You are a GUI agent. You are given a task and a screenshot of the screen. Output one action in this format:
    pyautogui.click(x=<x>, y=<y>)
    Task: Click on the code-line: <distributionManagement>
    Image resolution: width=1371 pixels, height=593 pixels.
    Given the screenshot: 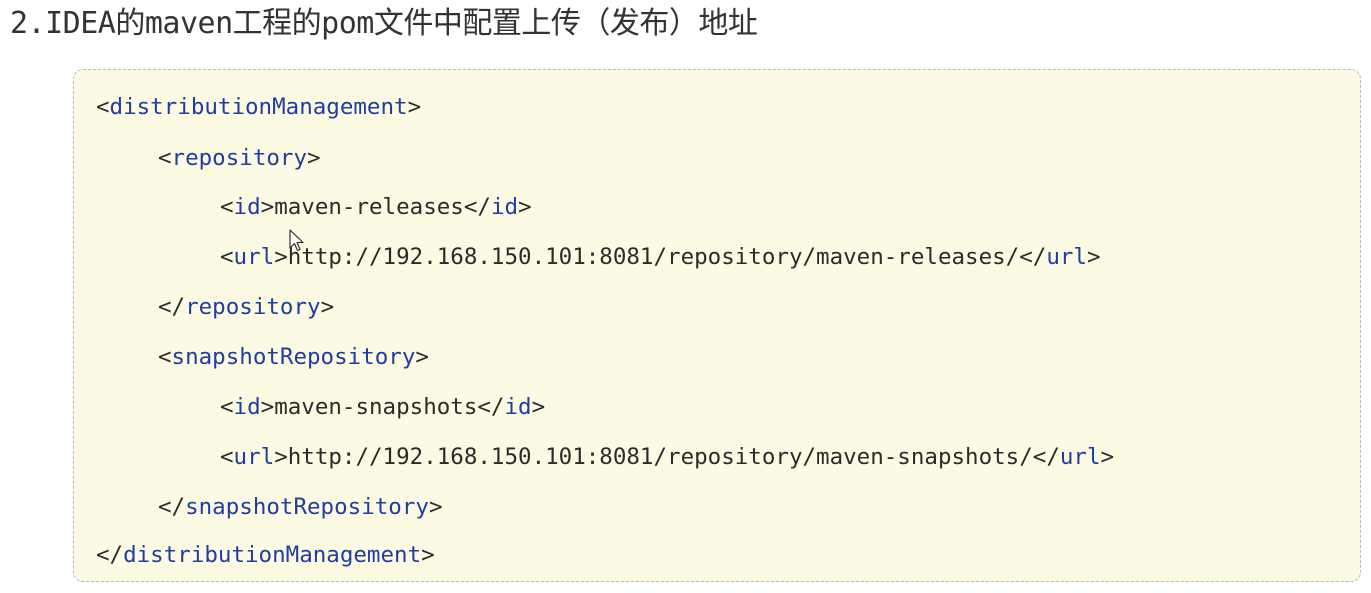 What is the action you would take?
    pyautogui.click(x=258, y=107)
    